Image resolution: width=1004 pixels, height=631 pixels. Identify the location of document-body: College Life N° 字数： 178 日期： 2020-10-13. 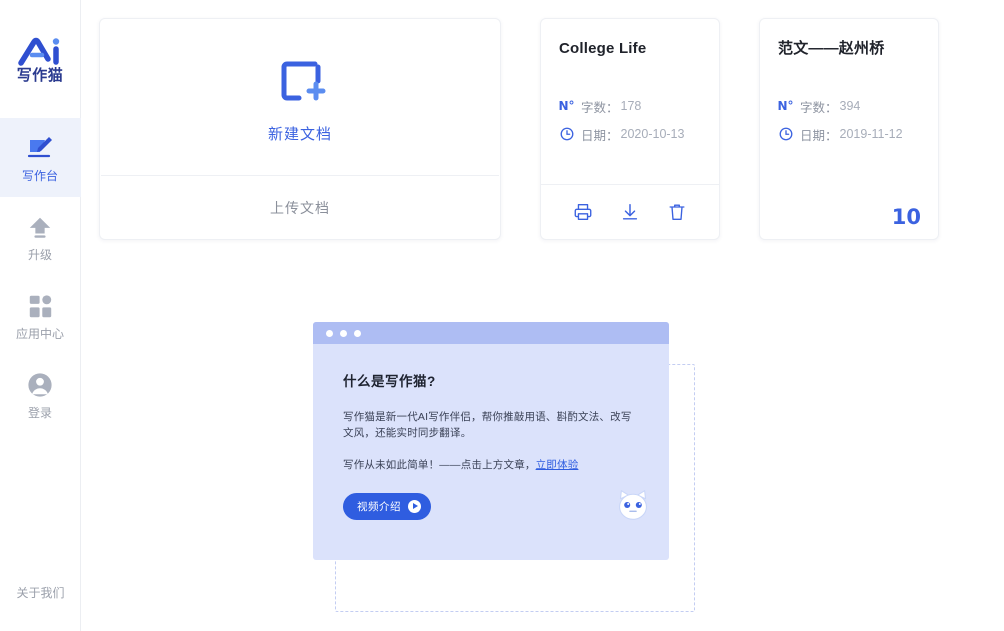
(630, 101).